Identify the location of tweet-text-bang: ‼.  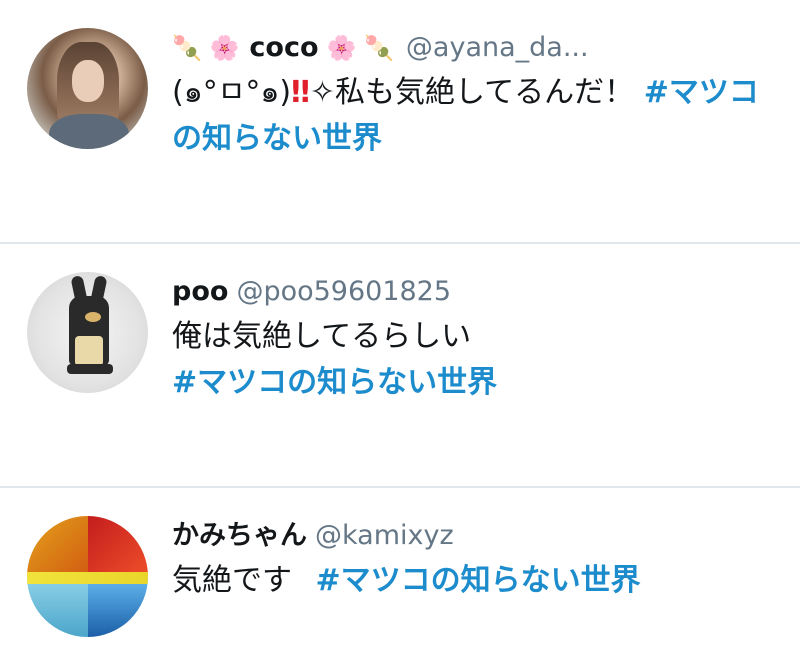
(300, 92).